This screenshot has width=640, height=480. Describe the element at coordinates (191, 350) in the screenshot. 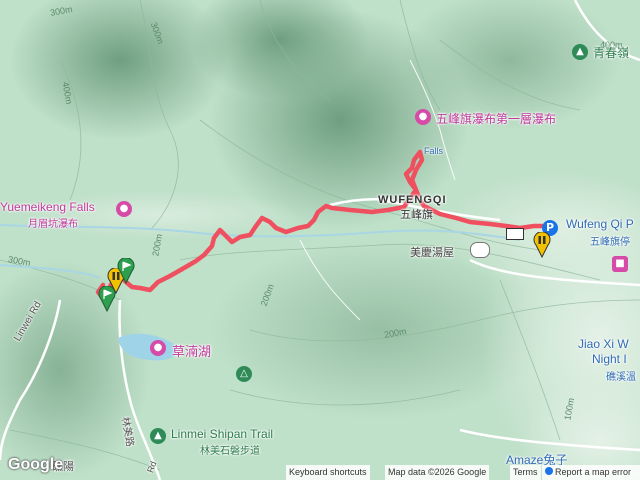

I see `poi-label-caotihu: 草湳湖` at that location.